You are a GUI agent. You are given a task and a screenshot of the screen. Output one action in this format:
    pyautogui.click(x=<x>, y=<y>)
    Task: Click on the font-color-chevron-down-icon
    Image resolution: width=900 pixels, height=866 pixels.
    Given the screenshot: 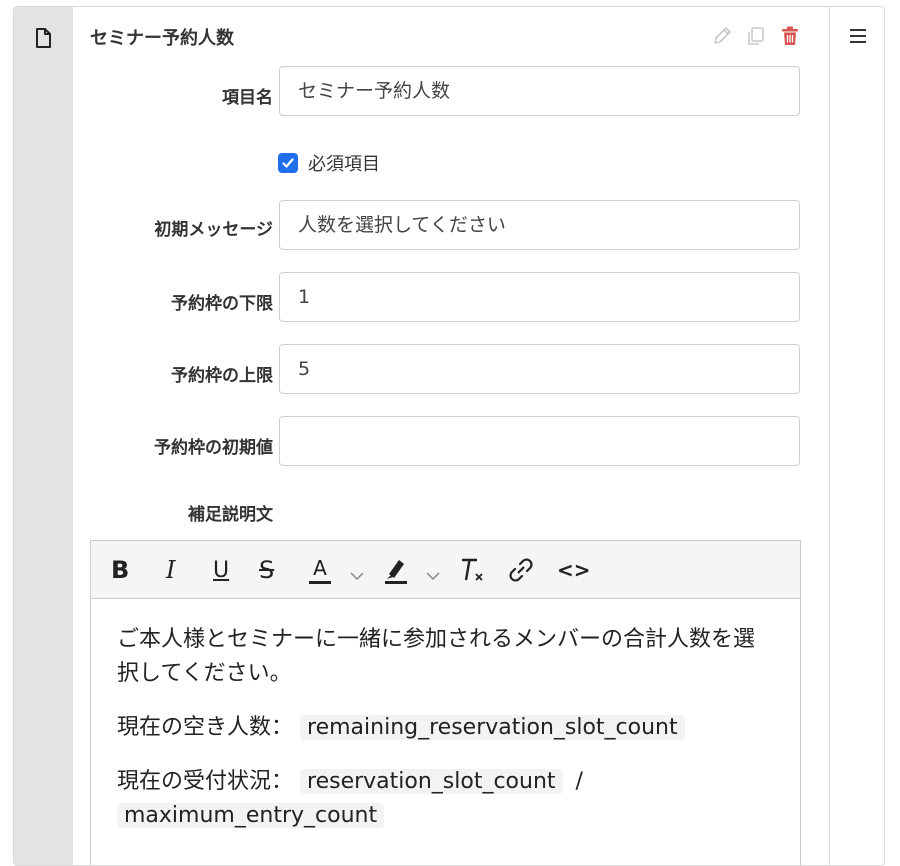 What is the action you would take?
    pyautogui.click(x=357, y=576)
    